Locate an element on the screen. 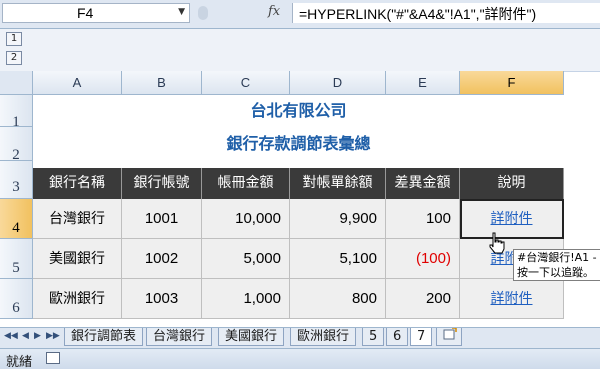 The image size is (600, 370). sheet-tab-4: 歐洲銀行 is located at coordinates (323, 337).